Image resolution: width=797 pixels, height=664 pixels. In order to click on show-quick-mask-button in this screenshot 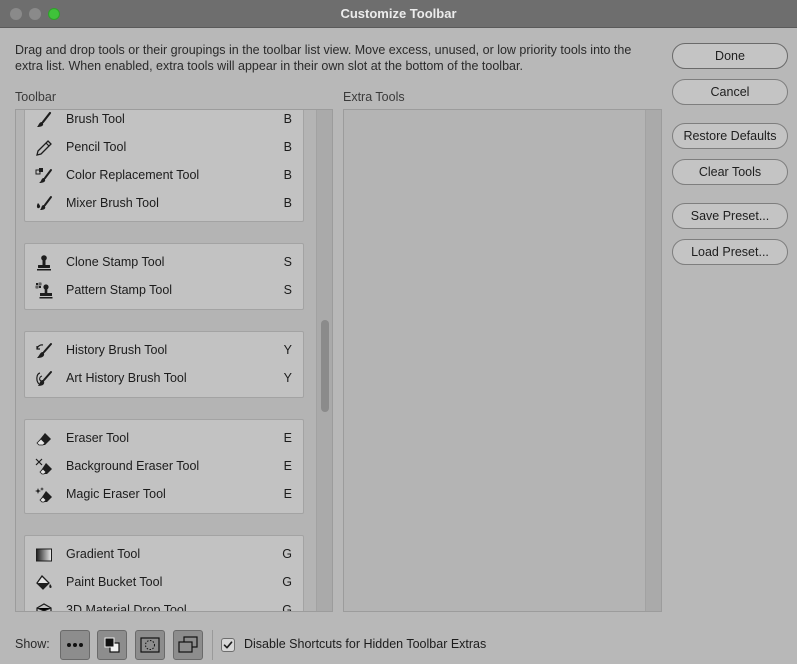, I will do `click(150, 645)`.